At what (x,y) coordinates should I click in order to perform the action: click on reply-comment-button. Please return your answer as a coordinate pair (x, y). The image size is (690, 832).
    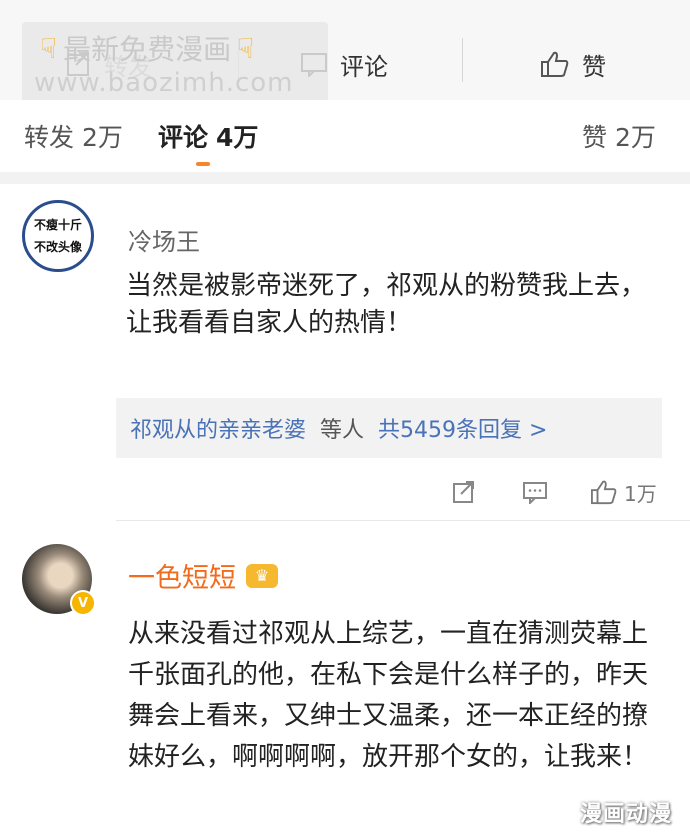
    Looking at the image, I should click on (535, 492).